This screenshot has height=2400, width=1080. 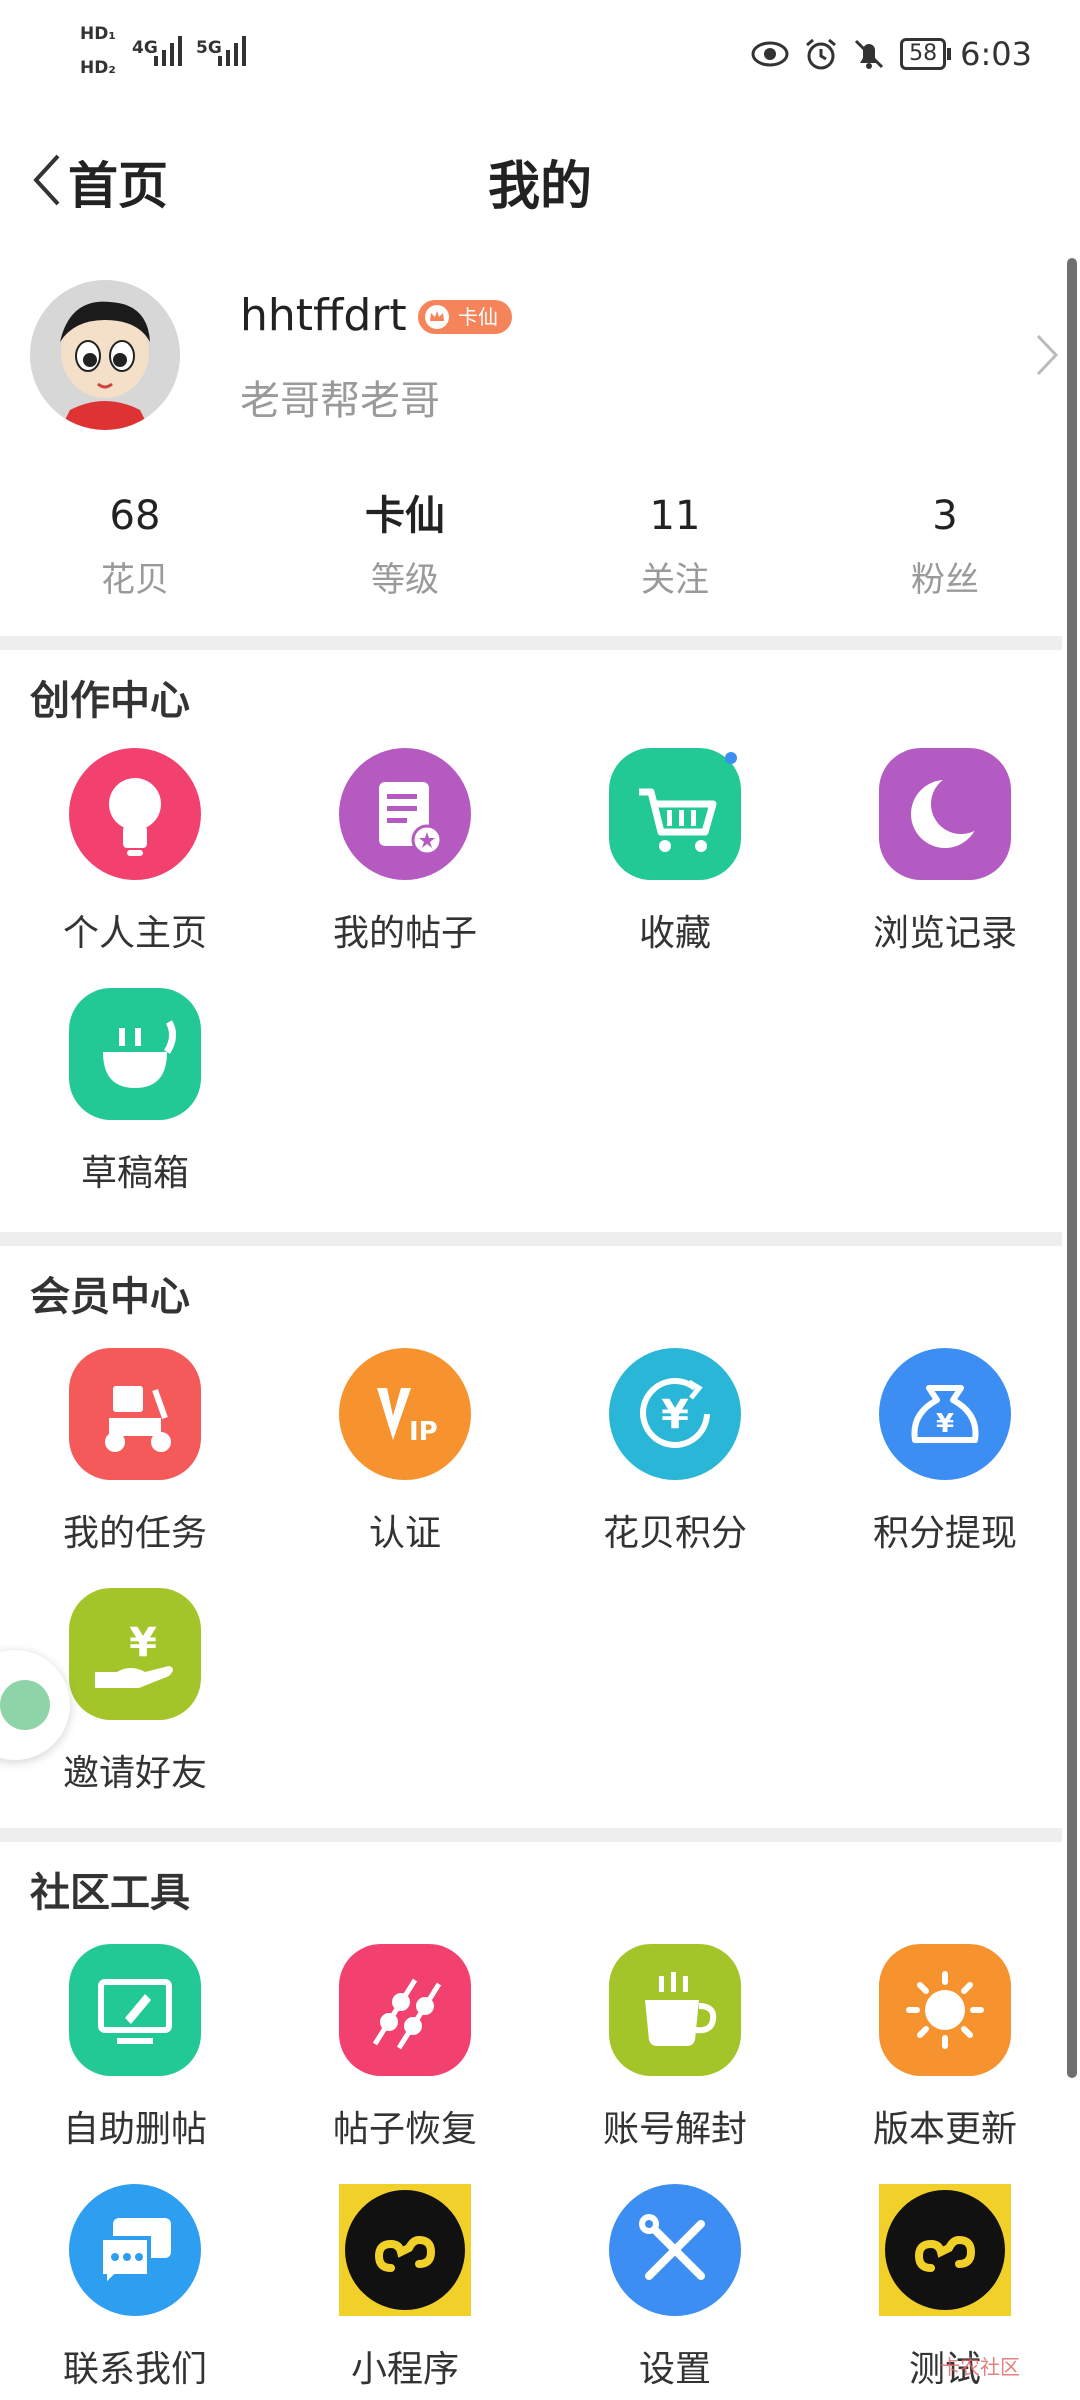 I want to click on chat-bubbles-icon, so click(x=135, y=2250).